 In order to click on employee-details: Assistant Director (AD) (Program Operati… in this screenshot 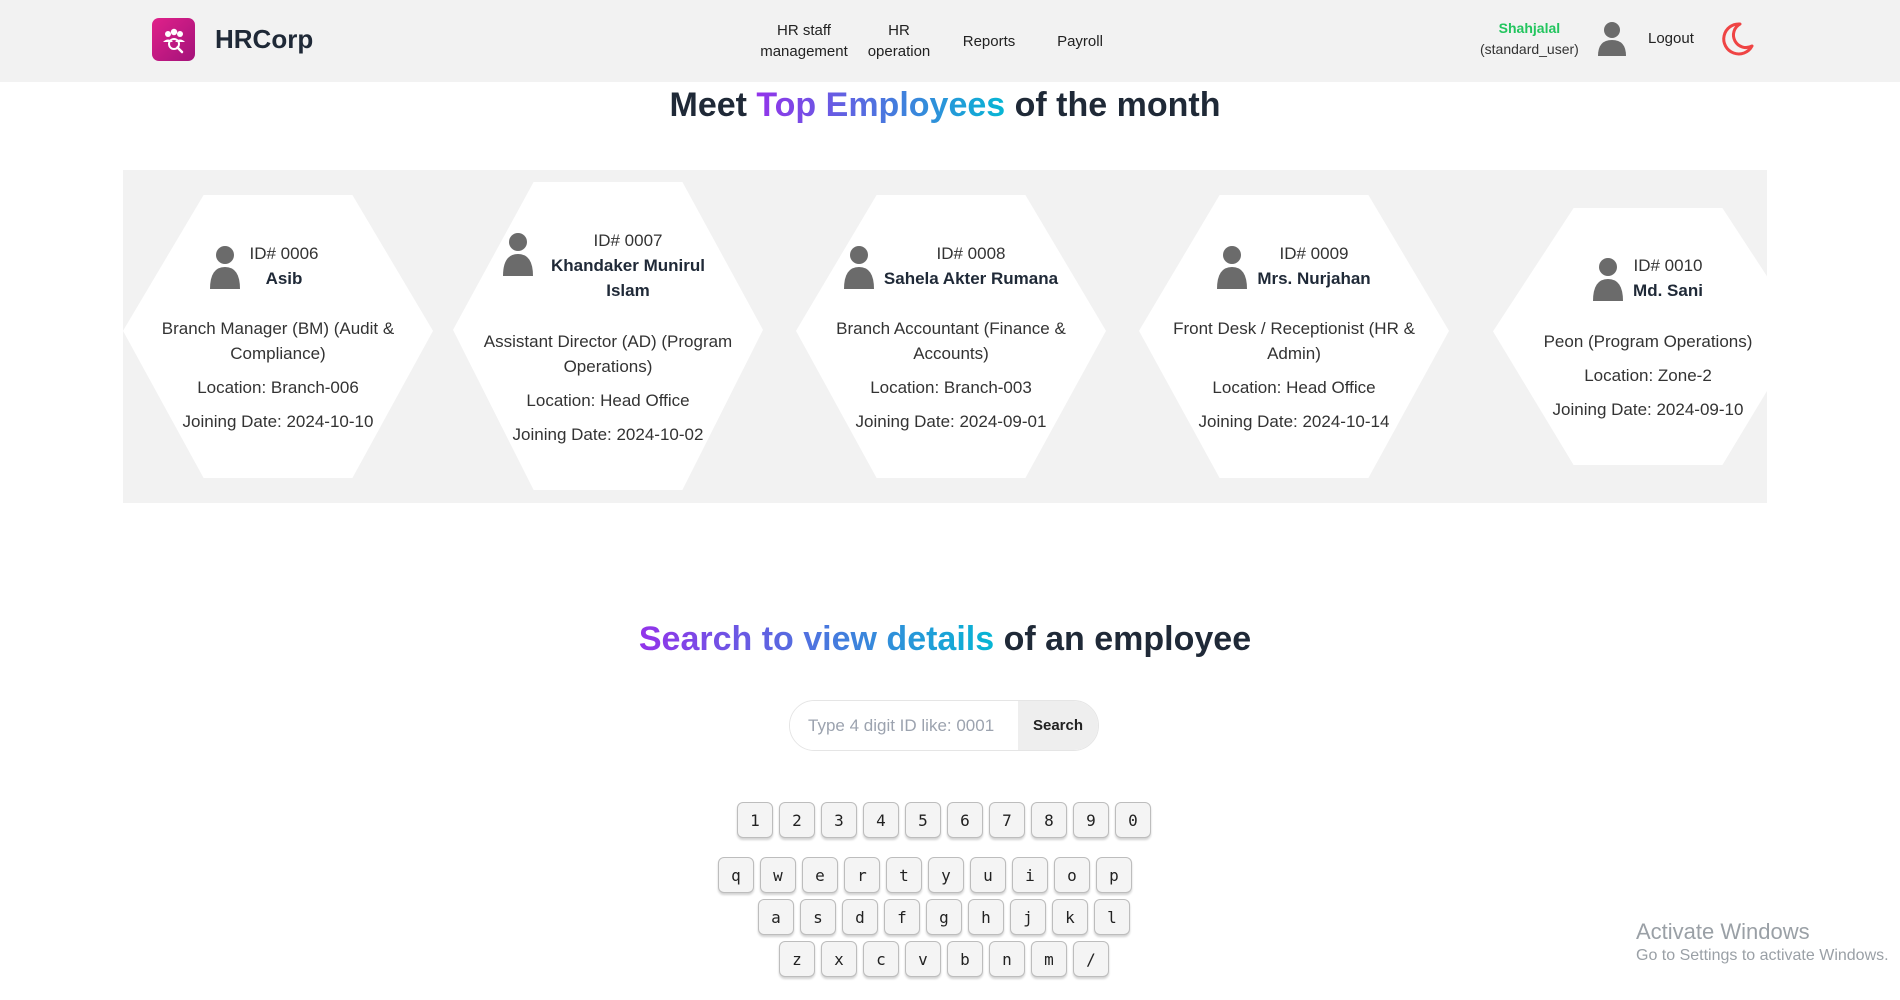, I will do `click(608, 392)`.